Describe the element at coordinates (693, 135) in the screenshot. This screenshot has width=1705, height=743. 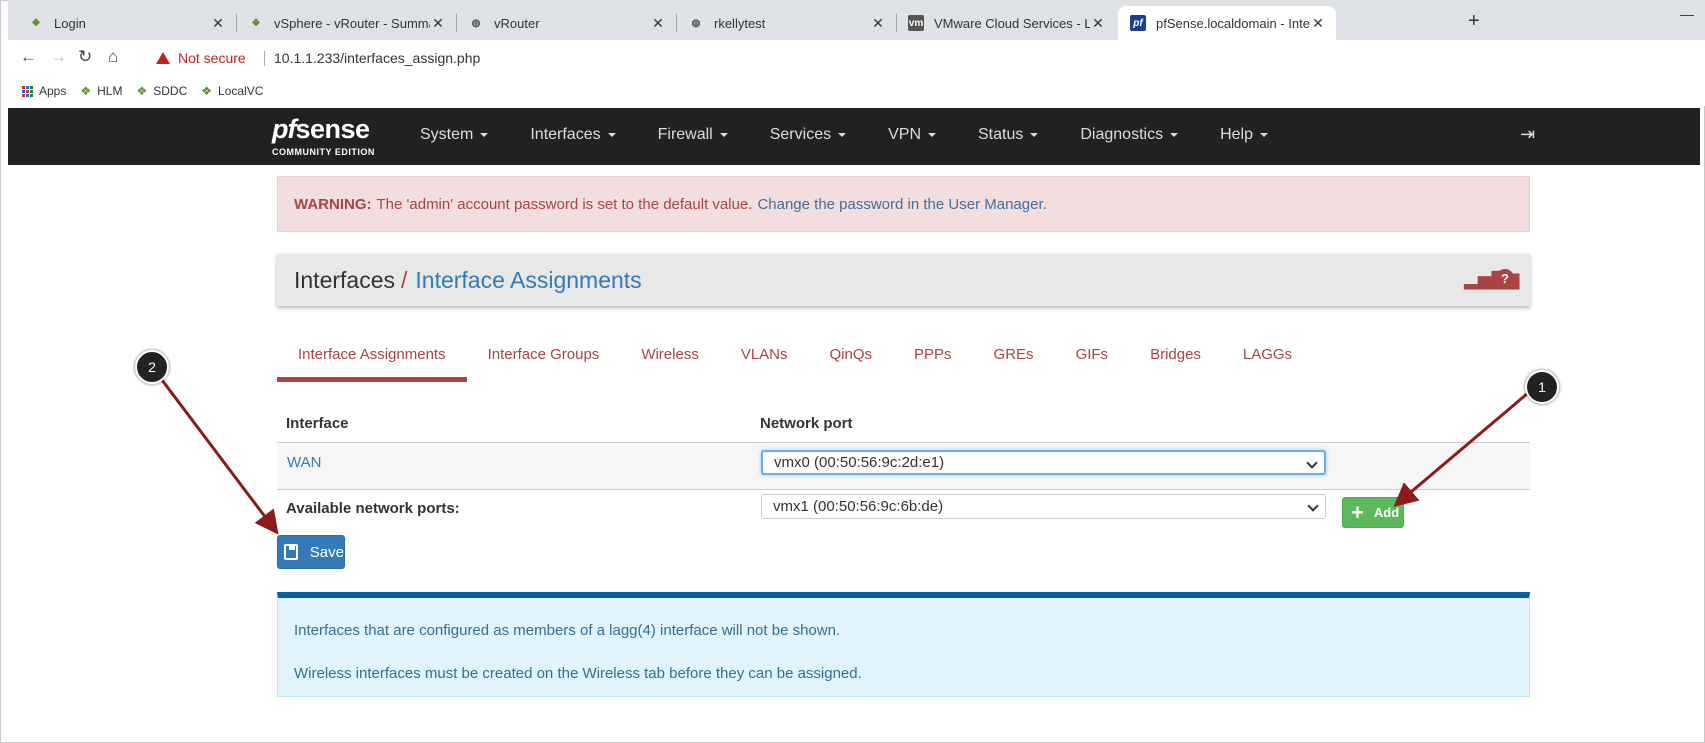
I see `menu-firewall: Firewall` at that location.